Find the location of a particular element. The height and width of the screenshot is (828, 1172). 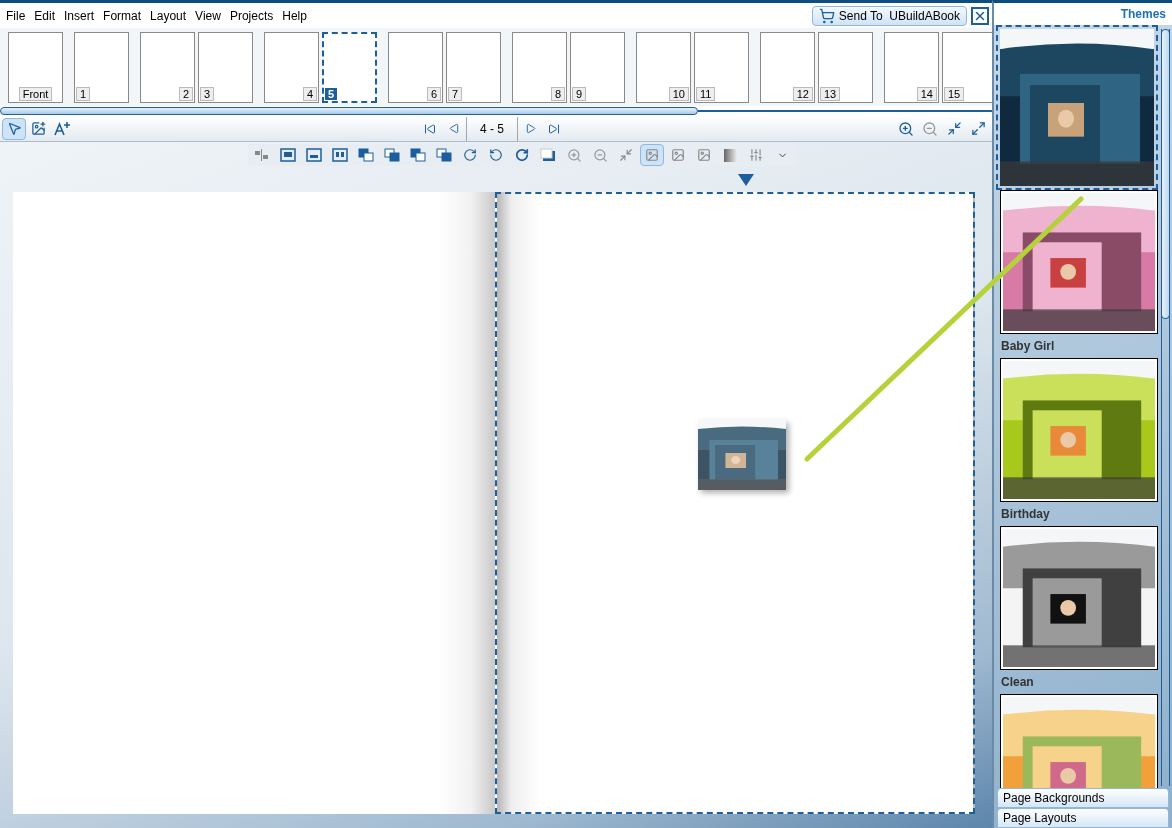

menu-item: Edit is located at coordinates (45, 15).